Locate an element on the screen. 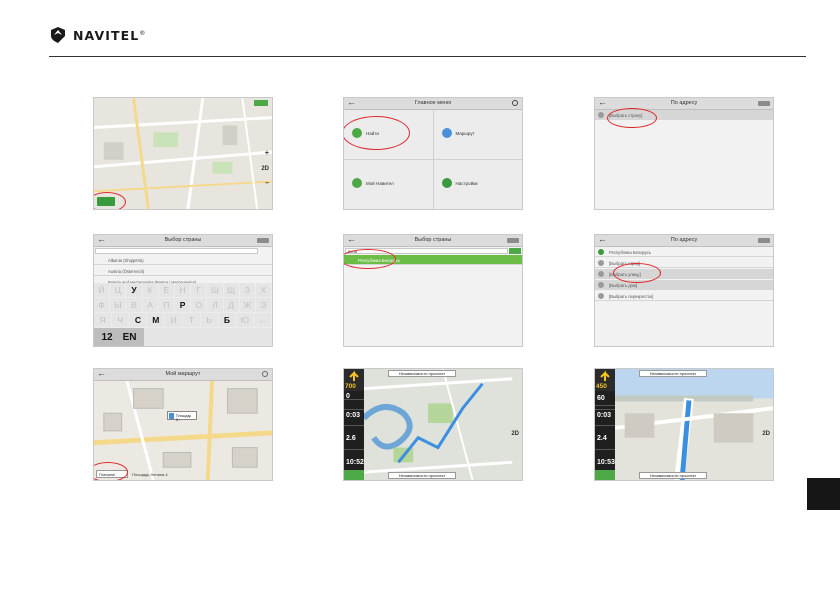 This screenshot has height=595, width=840. turn-distance: 450 is located at coordinates (601, 386).